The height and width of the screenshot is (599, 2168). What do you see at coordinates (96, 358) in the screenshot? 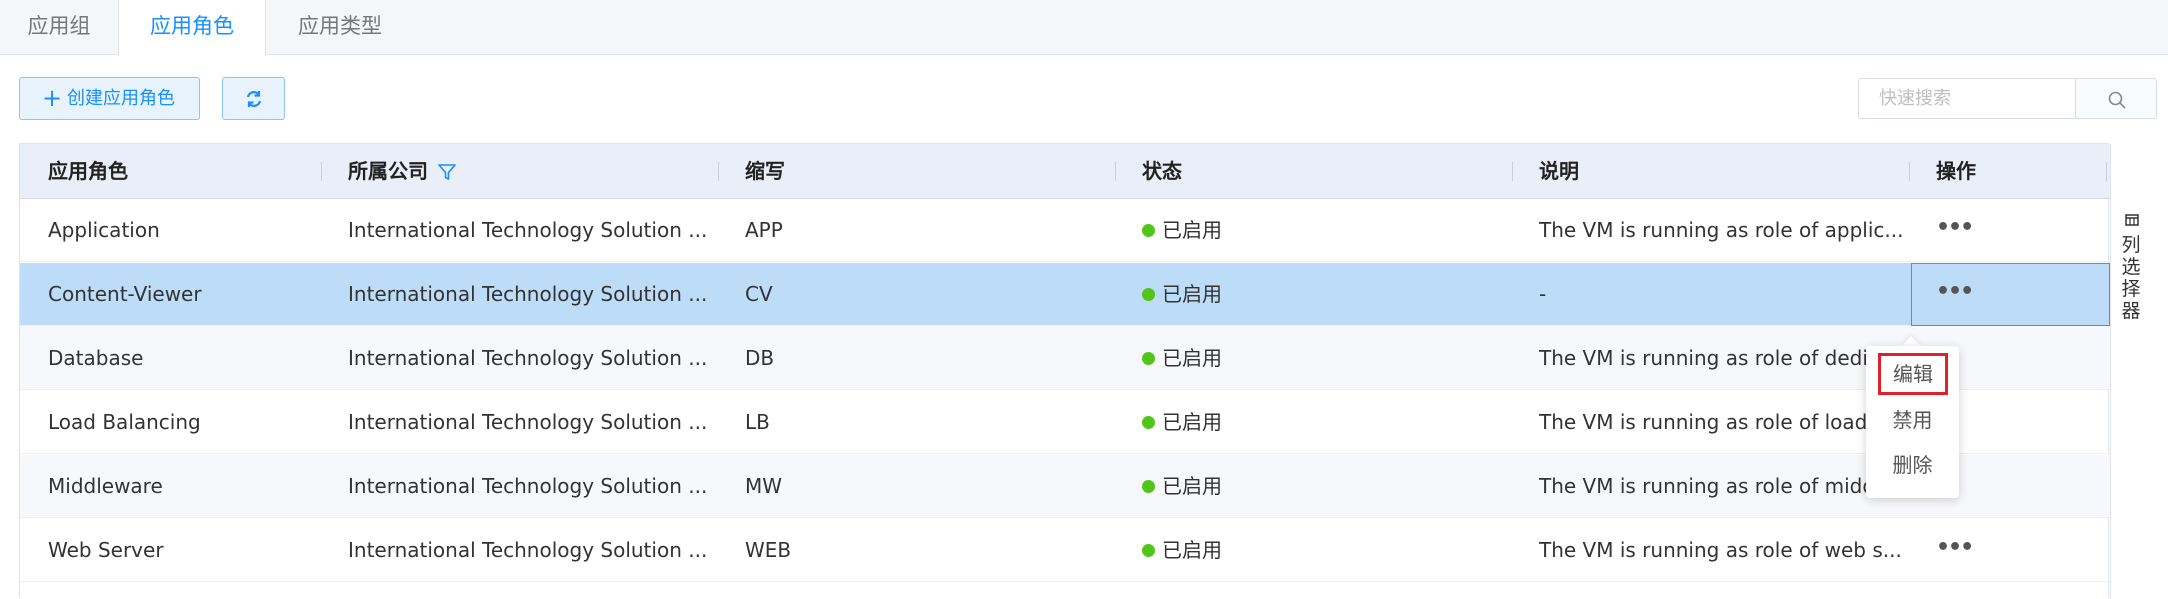
I see `cell-role: Database` at bounding box center [96, 358].